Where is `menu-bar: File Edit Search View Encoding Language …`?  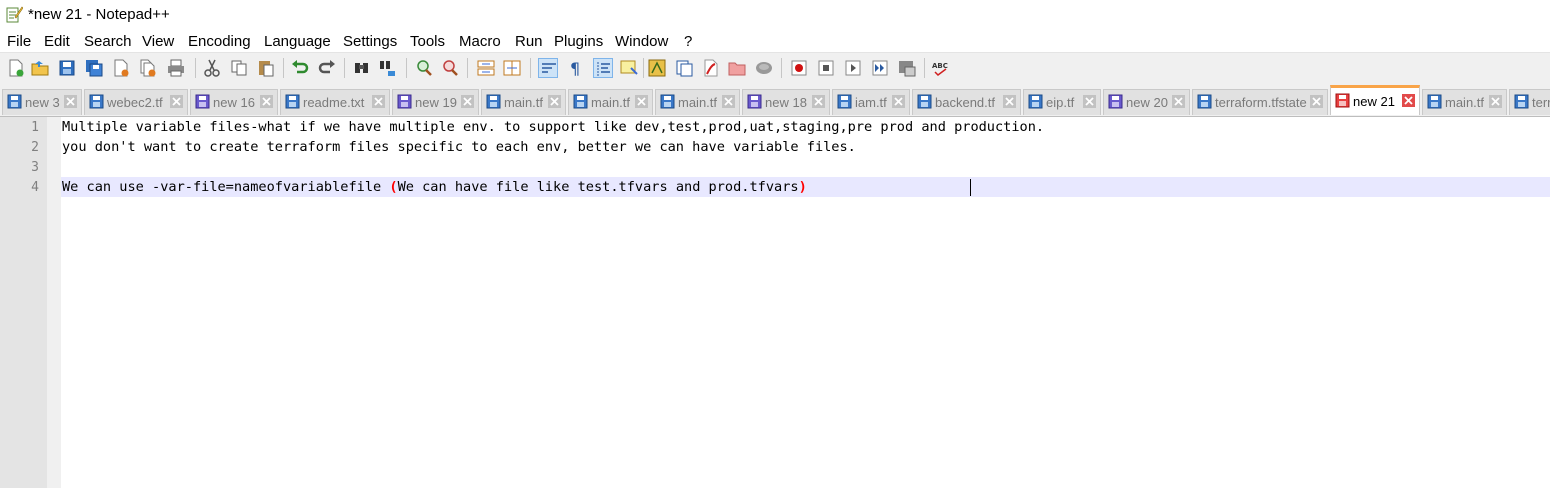 menu-bar: File Edit Search View Encoding Language … is located at coordinates (775, 41).